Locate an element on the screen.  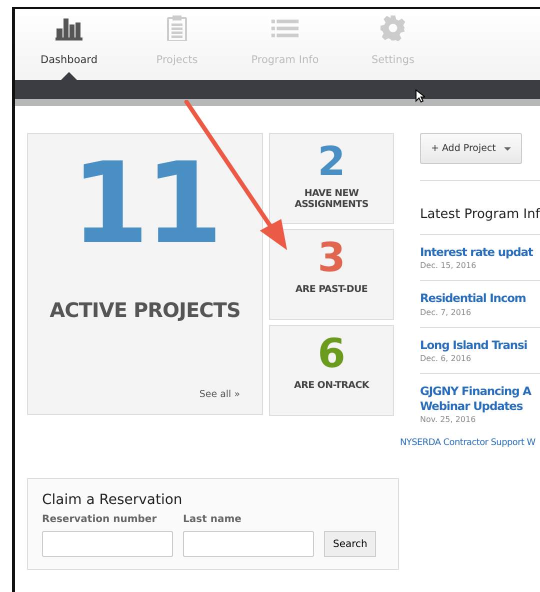
section-title: Latest Program Inf is located at coordinates (480, 208).